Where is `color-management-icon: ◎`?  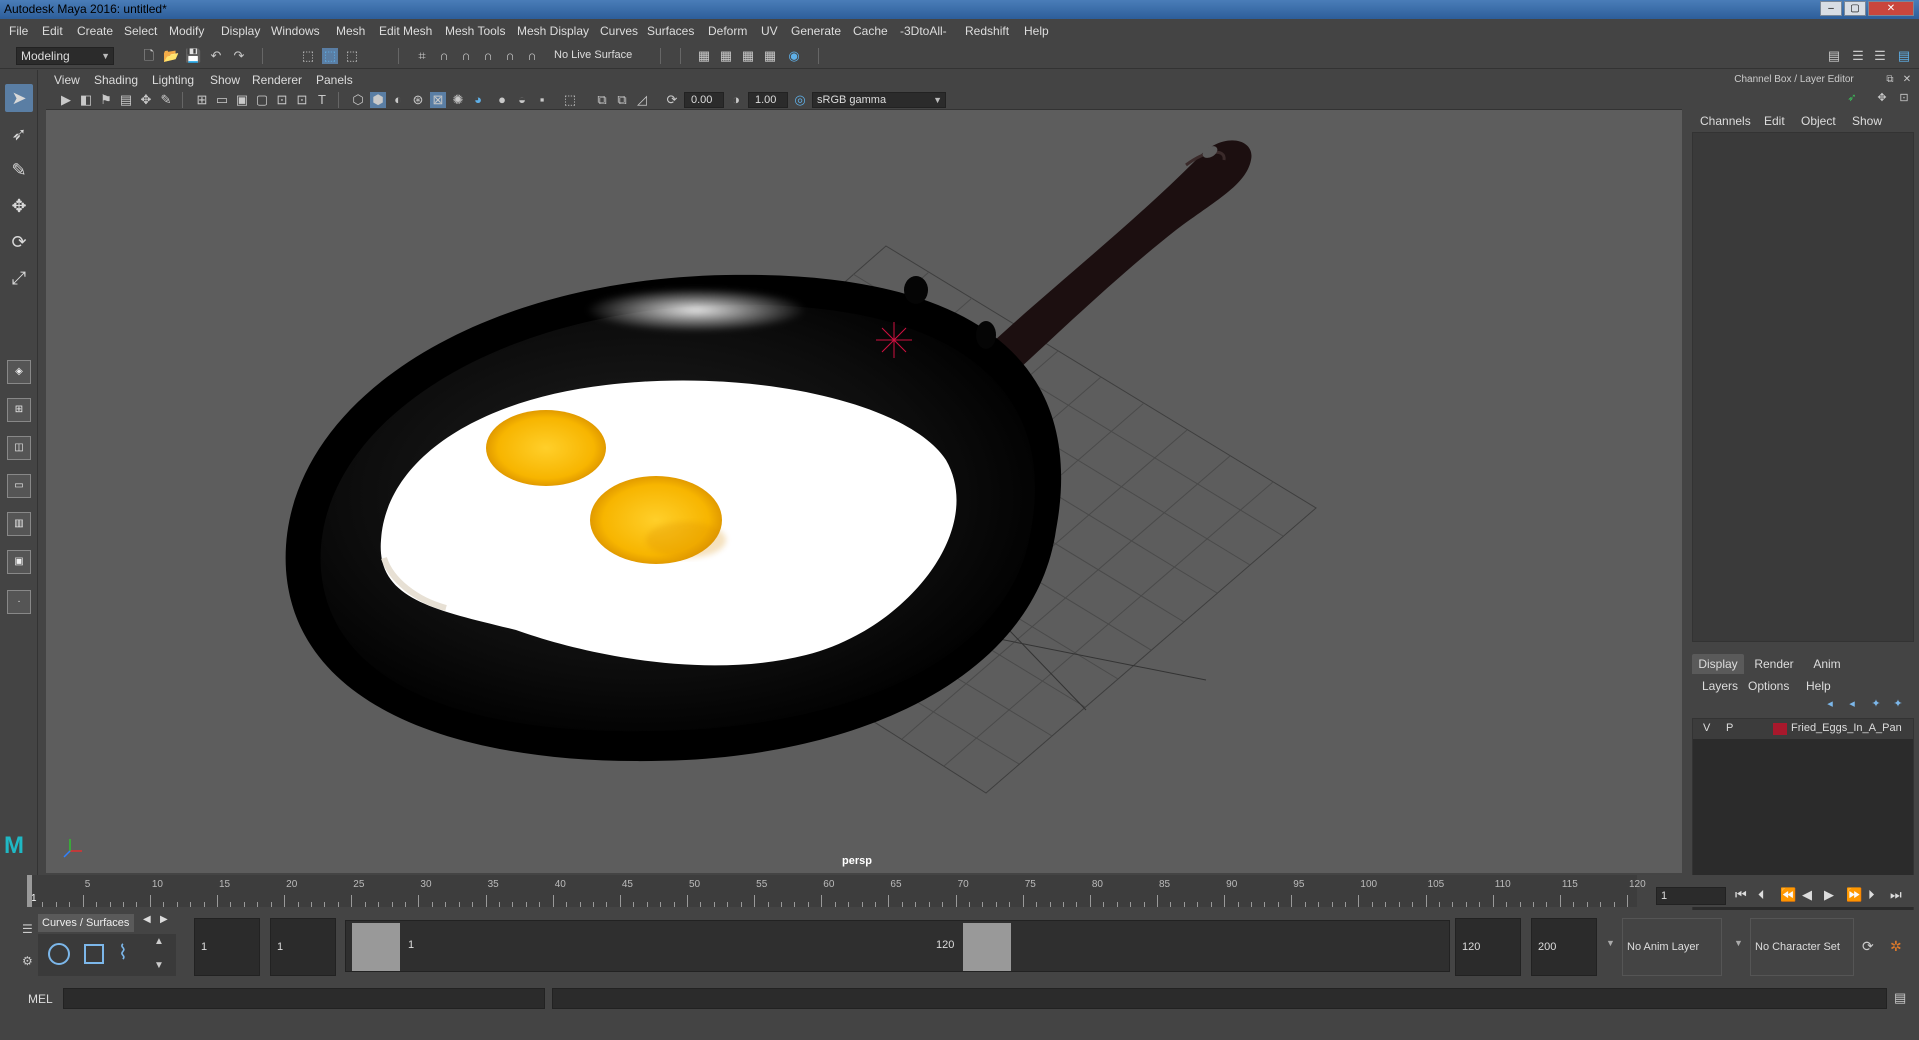 color-management-icon: ◎ is located at coordinates (800, 100).